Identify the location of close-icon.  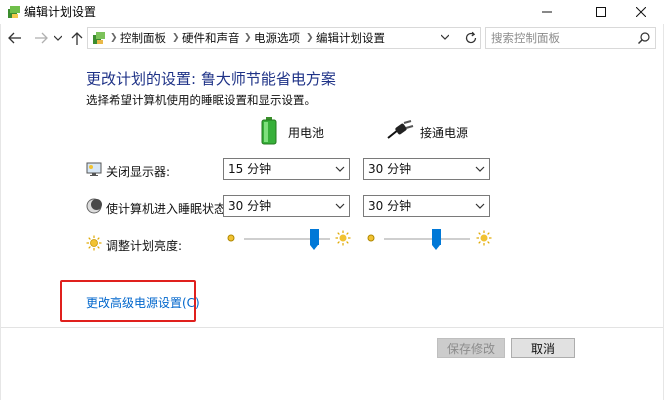
(641, 12).